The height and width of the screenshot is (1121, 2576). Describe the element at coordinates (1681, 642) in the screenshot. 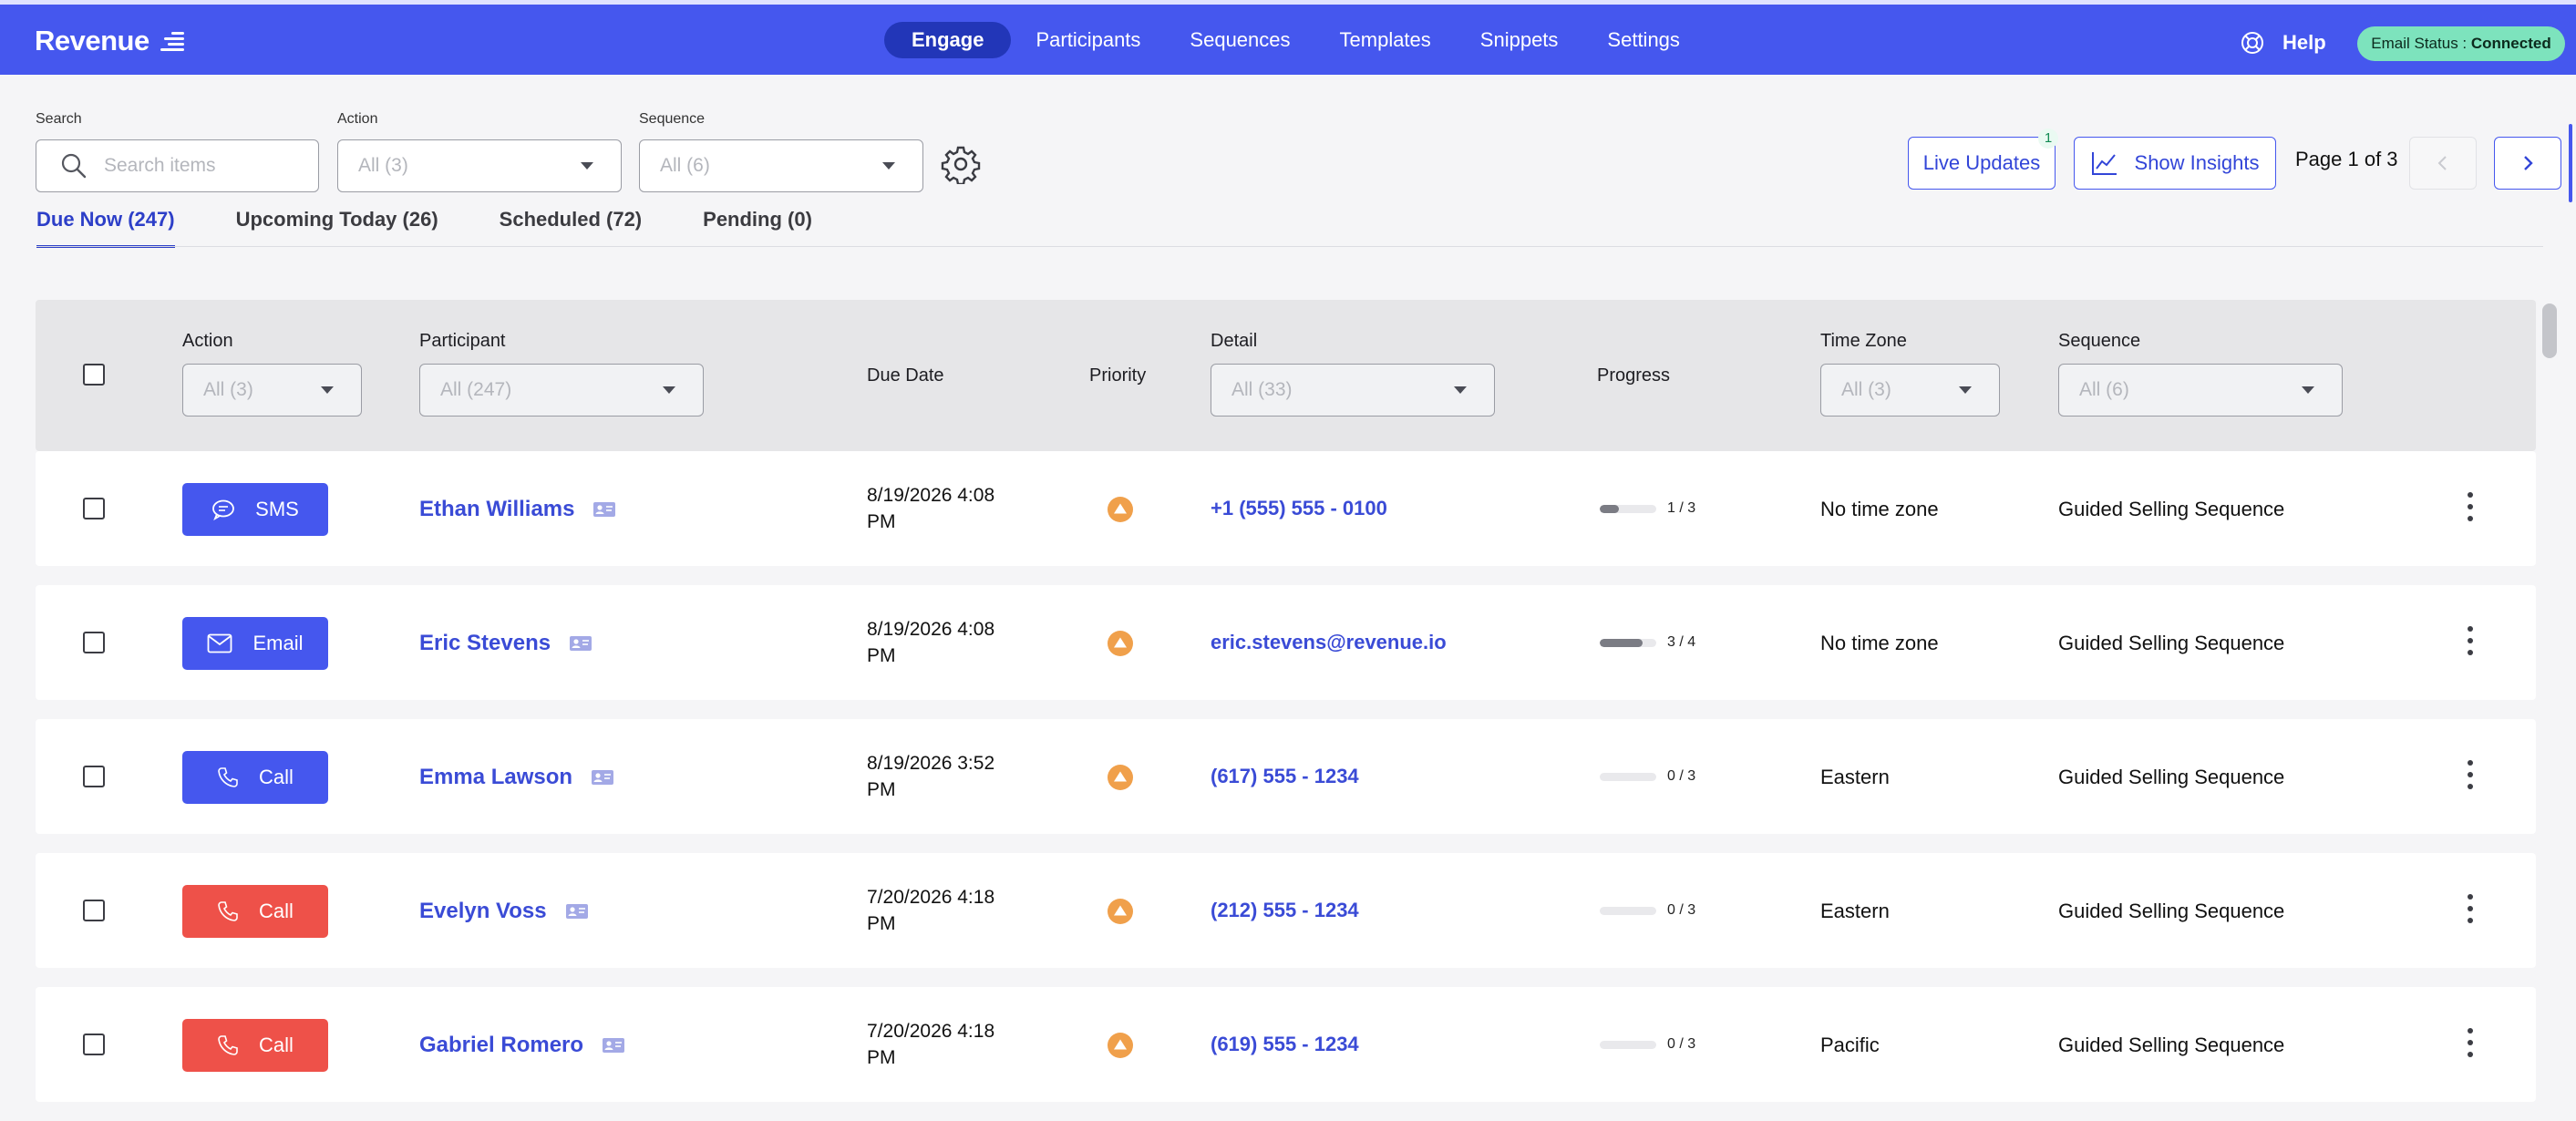

I see `progress-text: 3 / 4` at that location.